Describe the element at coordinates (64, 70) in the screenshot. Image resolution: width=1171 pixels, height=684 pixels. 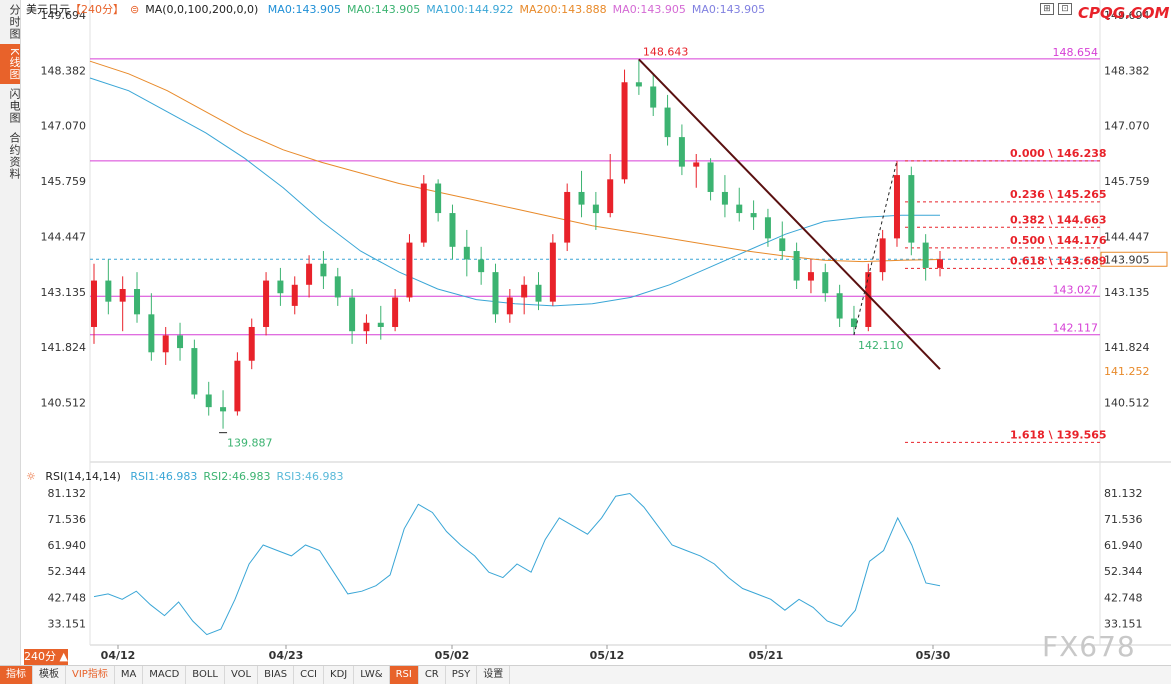
I see `y-tick-left: 148.382` at that location.